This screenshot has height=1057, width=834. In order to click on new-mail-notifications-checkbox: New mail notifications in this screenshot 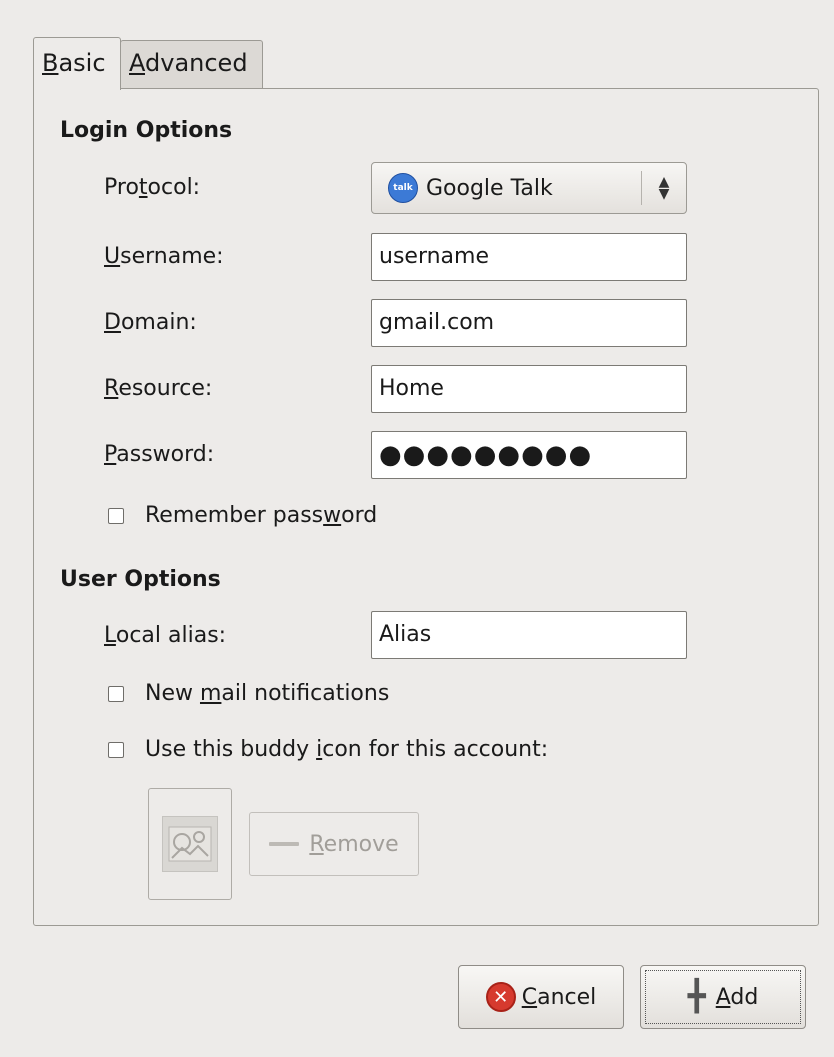, I will do `click(248, 693)`.